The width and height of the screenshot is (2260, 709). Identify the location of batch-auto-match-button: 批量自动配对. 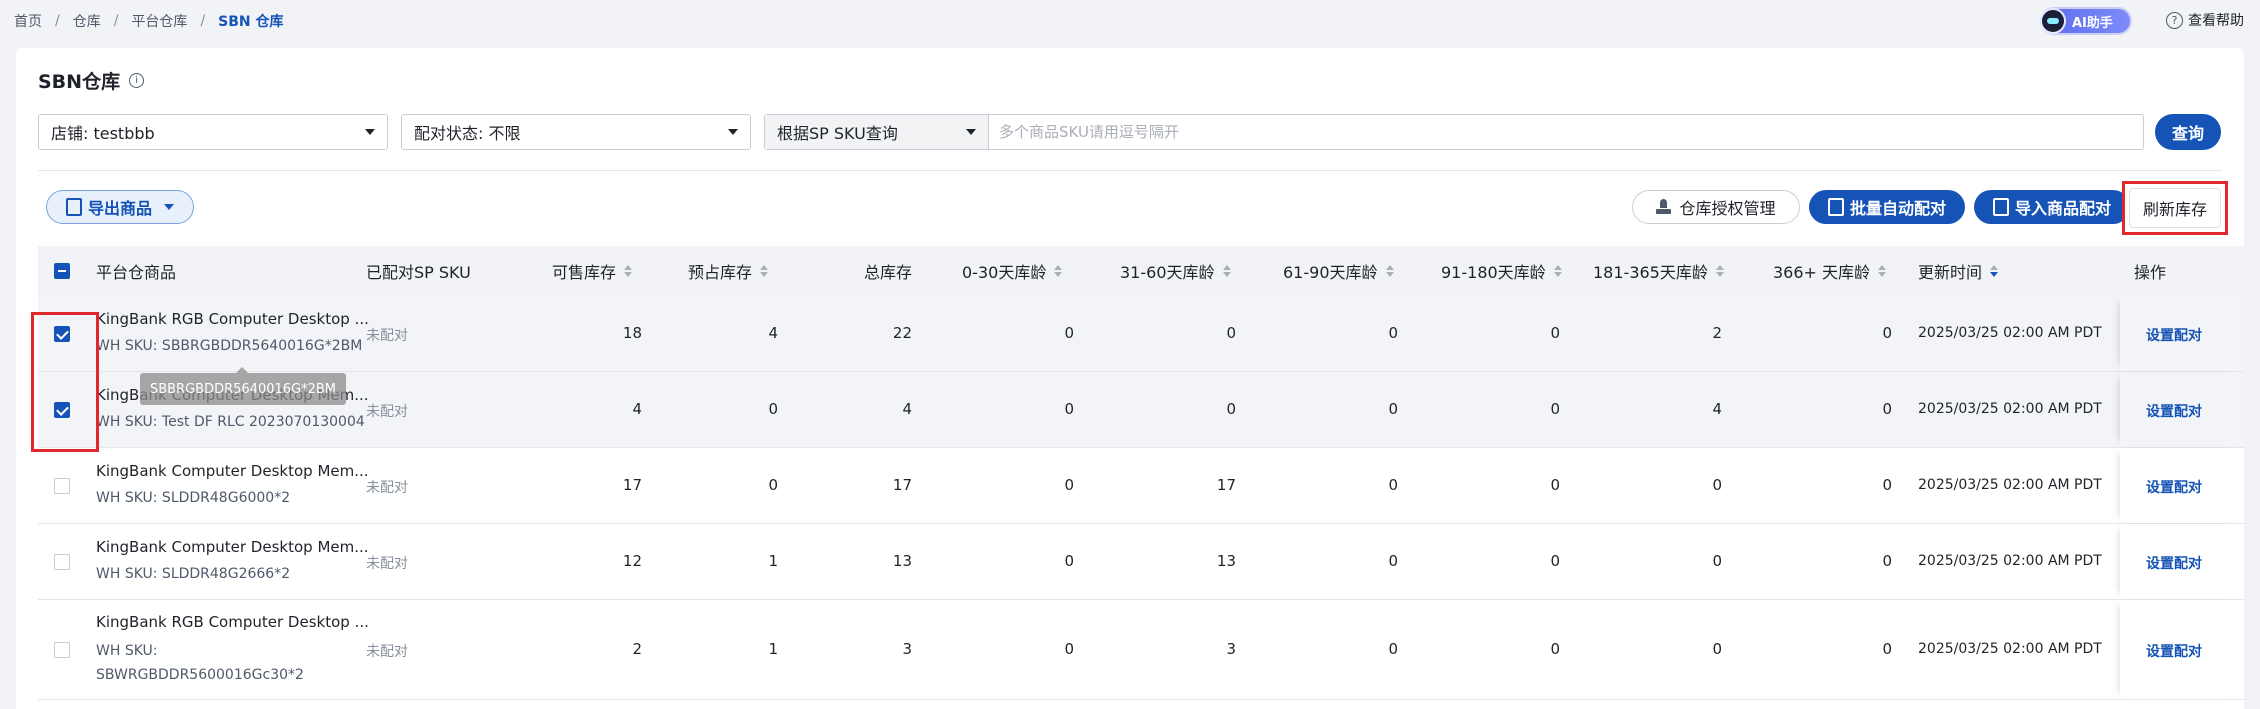
(1887, 207).